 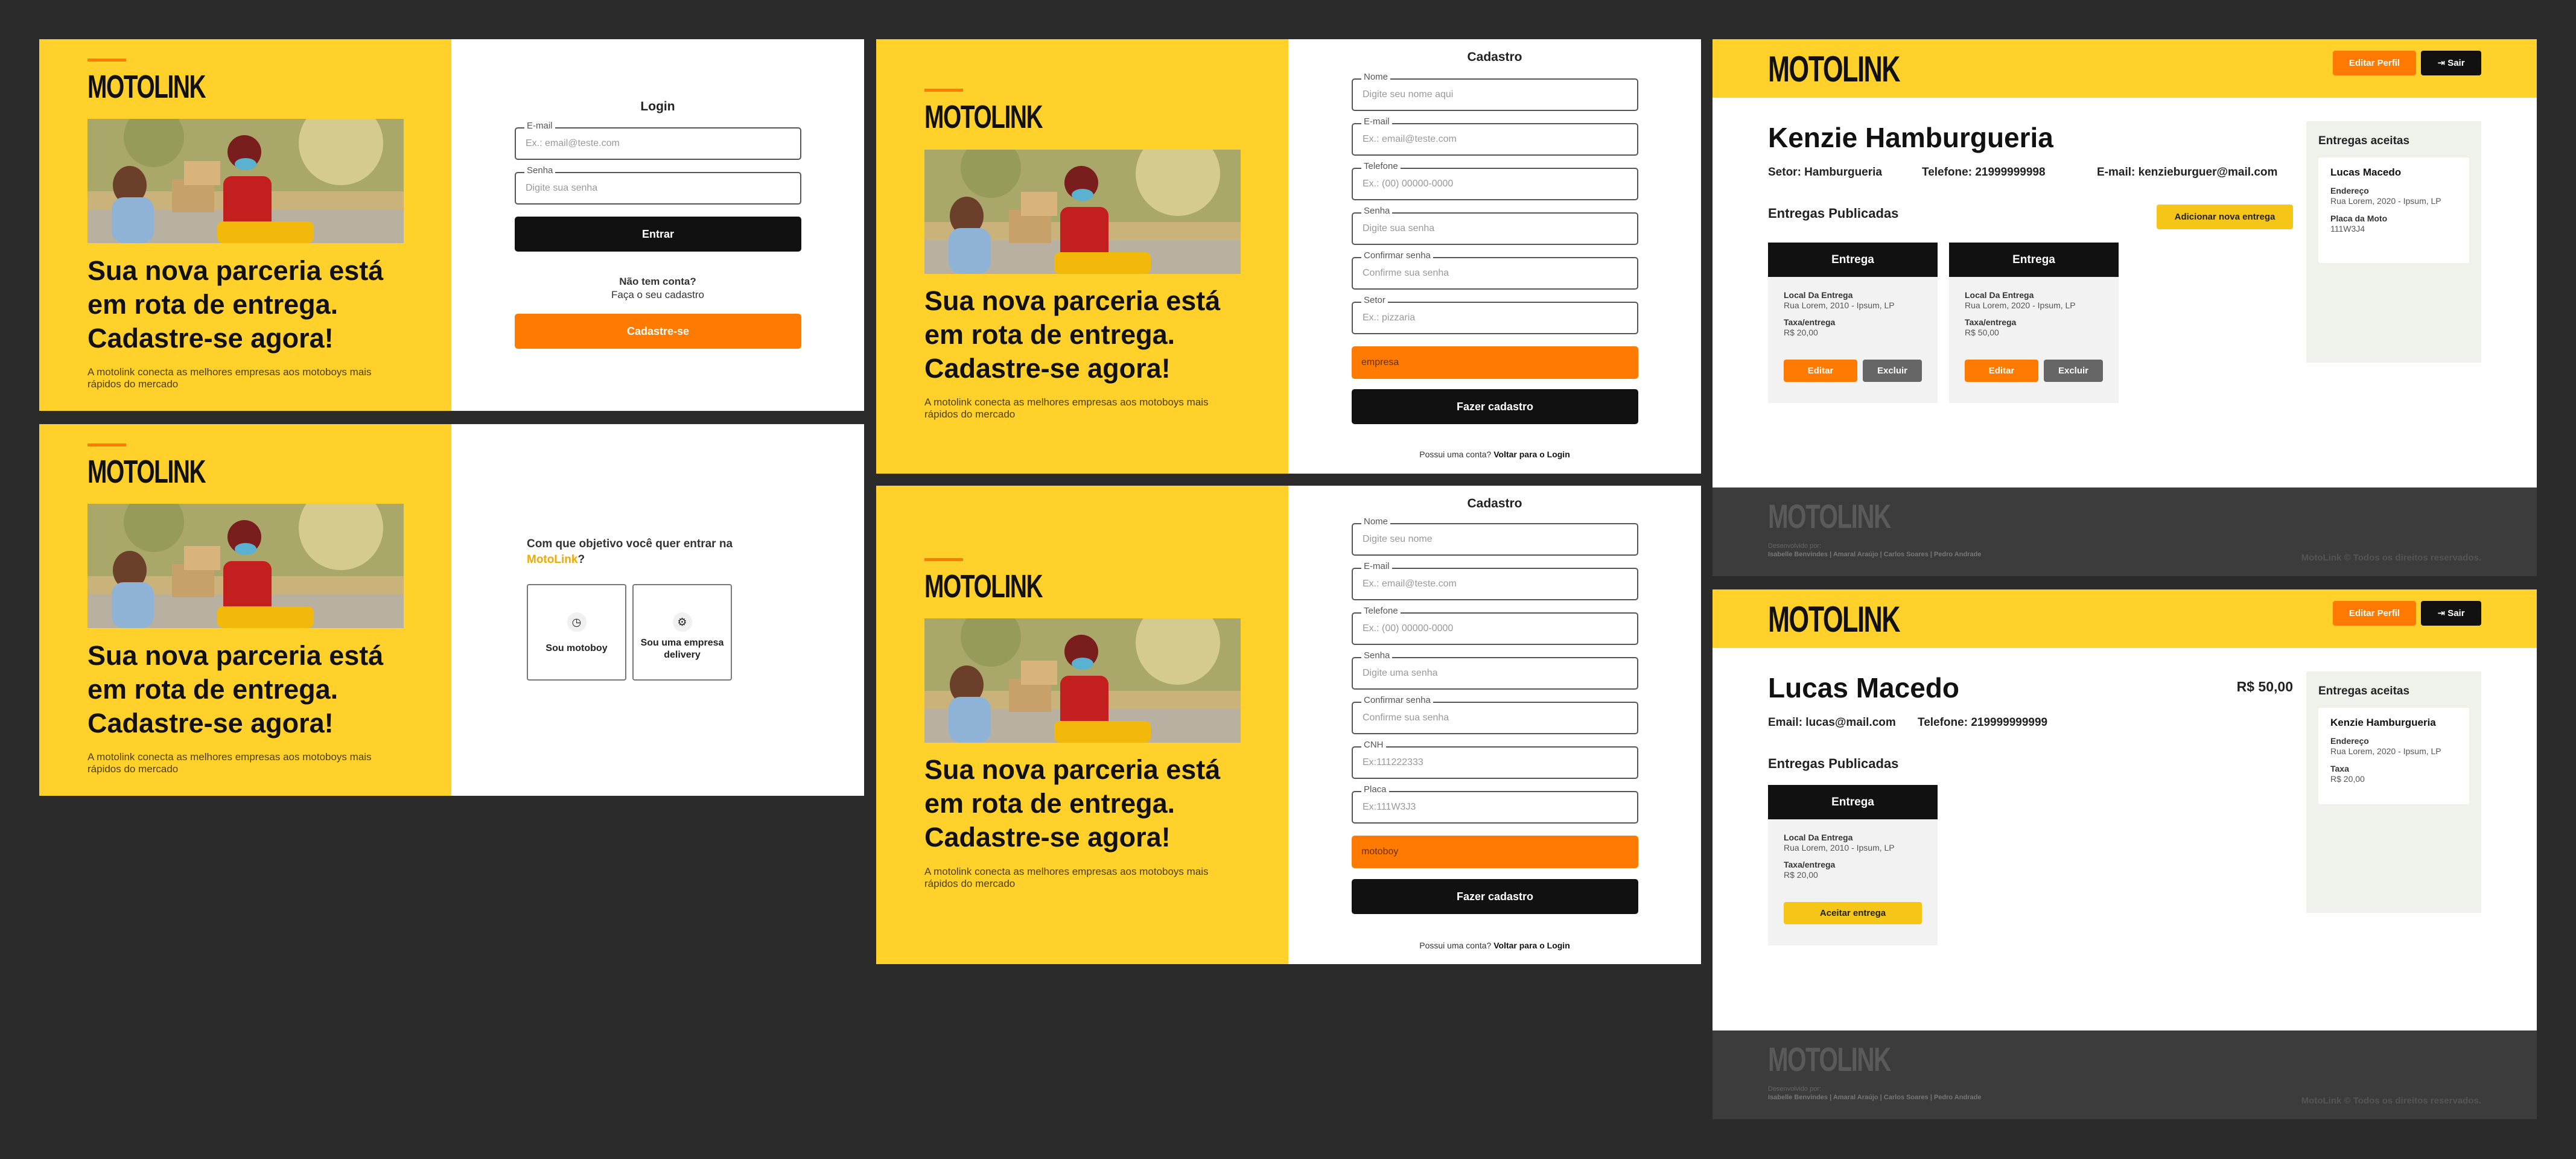 What do you see at coordinates (1373, 745) in the screenshot?
I see `field-label: CNH` at bounding box center [1373, 745].